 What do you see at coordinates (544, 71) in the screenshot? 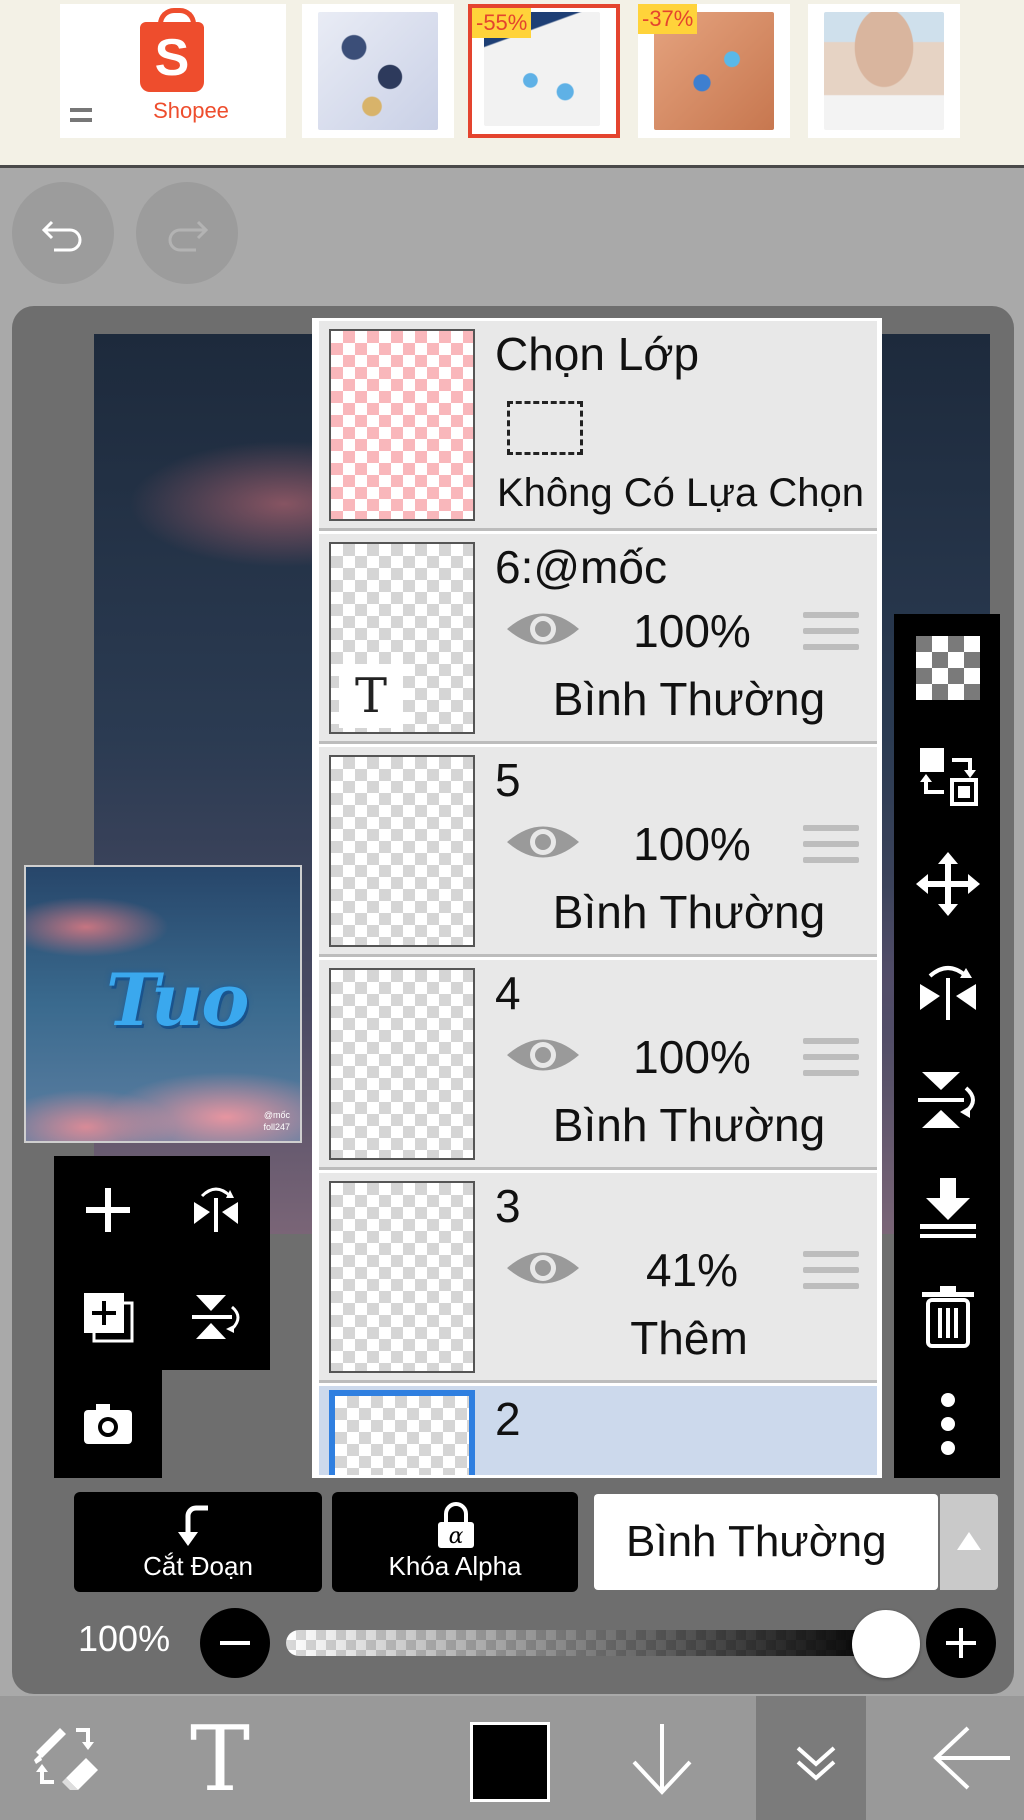
I see `ad-product-2: -55%` at bounding box center [544, 71].